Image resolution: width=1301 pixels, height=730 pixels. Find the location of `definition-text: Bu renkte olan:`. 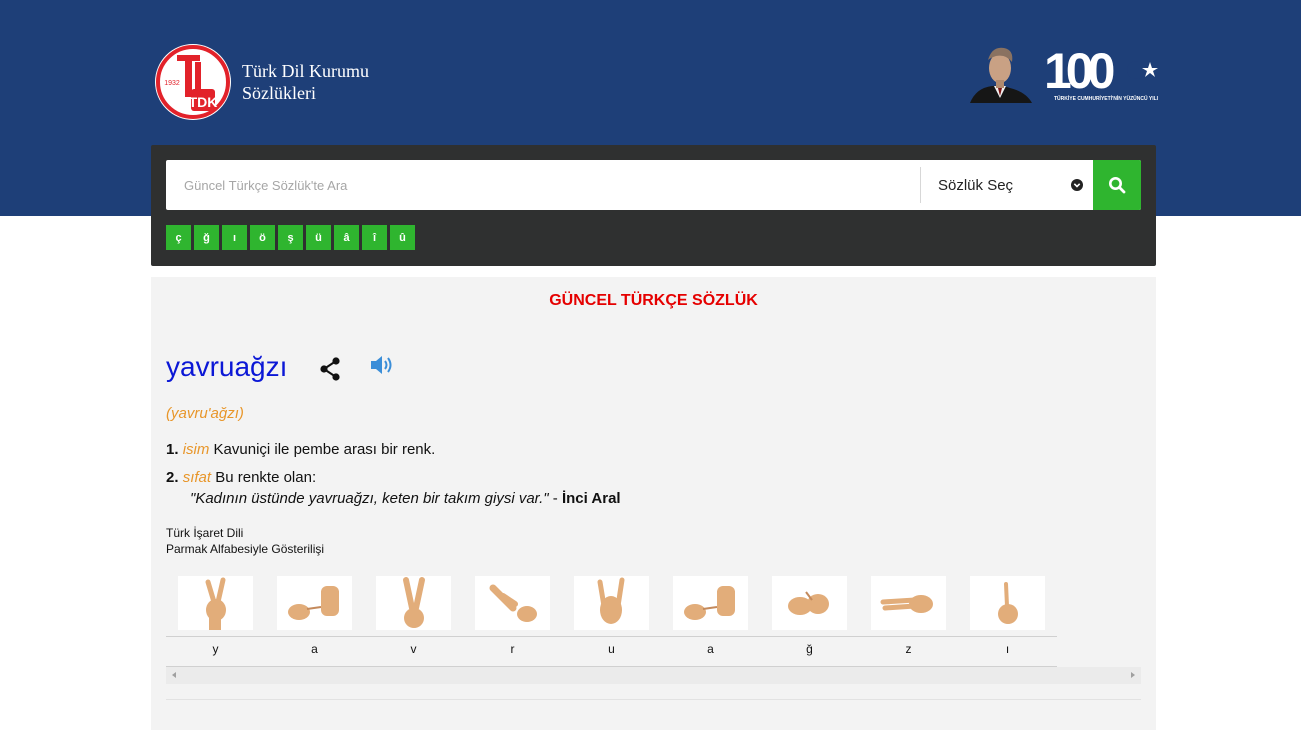

definition-text: Bu renkte olan: is located at coordinates (266, 477).